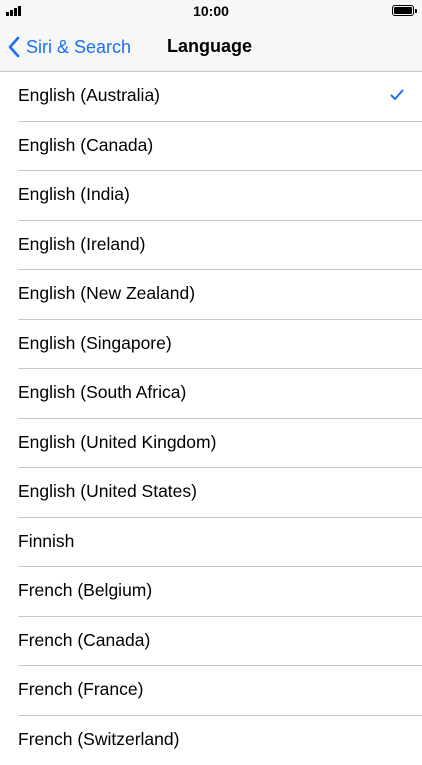 The width and height of the screenshot is (422, 765). I want to click on language-row-french-belgium: French (Belgium), so click(211, 592).